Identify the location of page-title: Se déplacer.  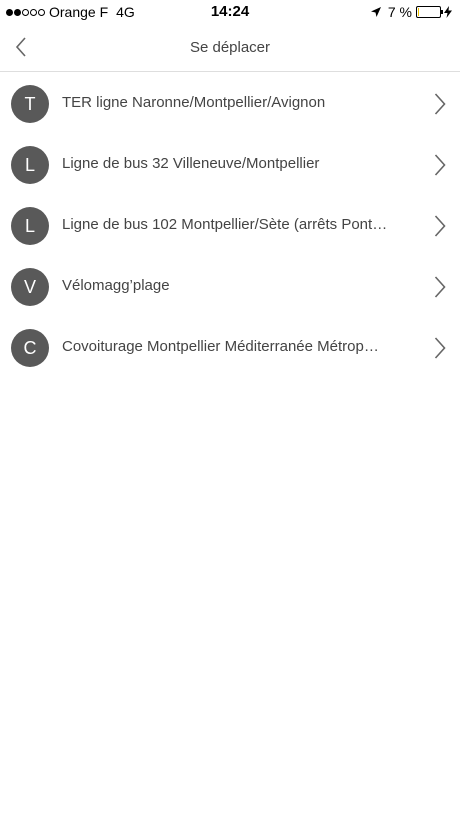
(230, 47).